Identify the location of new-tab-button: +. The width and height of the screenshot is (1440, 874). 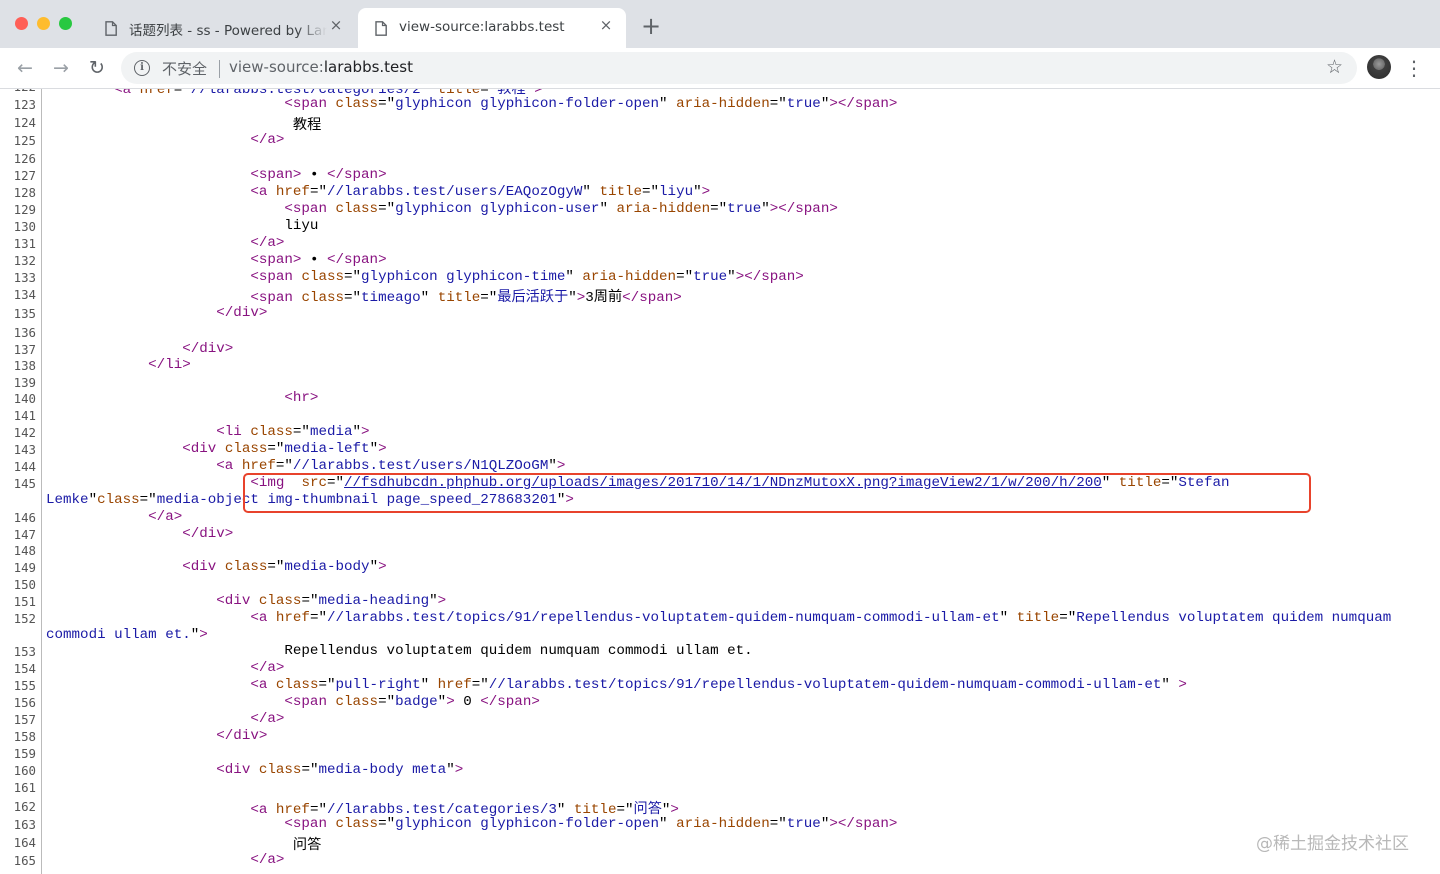
(651, 26).